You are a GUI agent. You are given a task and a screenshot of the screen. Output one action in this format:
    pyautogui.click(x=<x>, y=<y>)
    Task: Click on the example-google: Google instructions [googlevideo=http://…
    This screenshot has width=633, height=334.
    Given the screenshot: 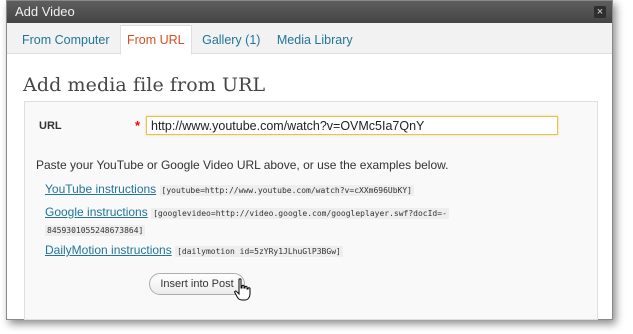 What is the action you would take?
    pyautogui.click(x=247, y=212)
    